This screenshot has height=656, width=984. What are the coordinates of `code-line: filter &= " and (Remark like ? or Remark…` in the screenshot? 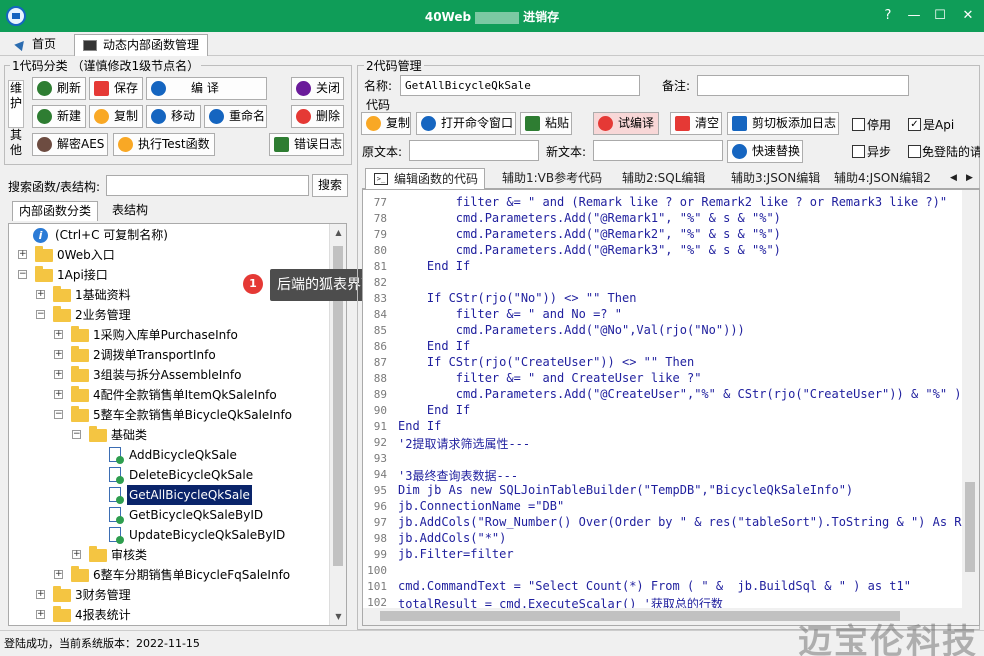 It's located at (673, 202).